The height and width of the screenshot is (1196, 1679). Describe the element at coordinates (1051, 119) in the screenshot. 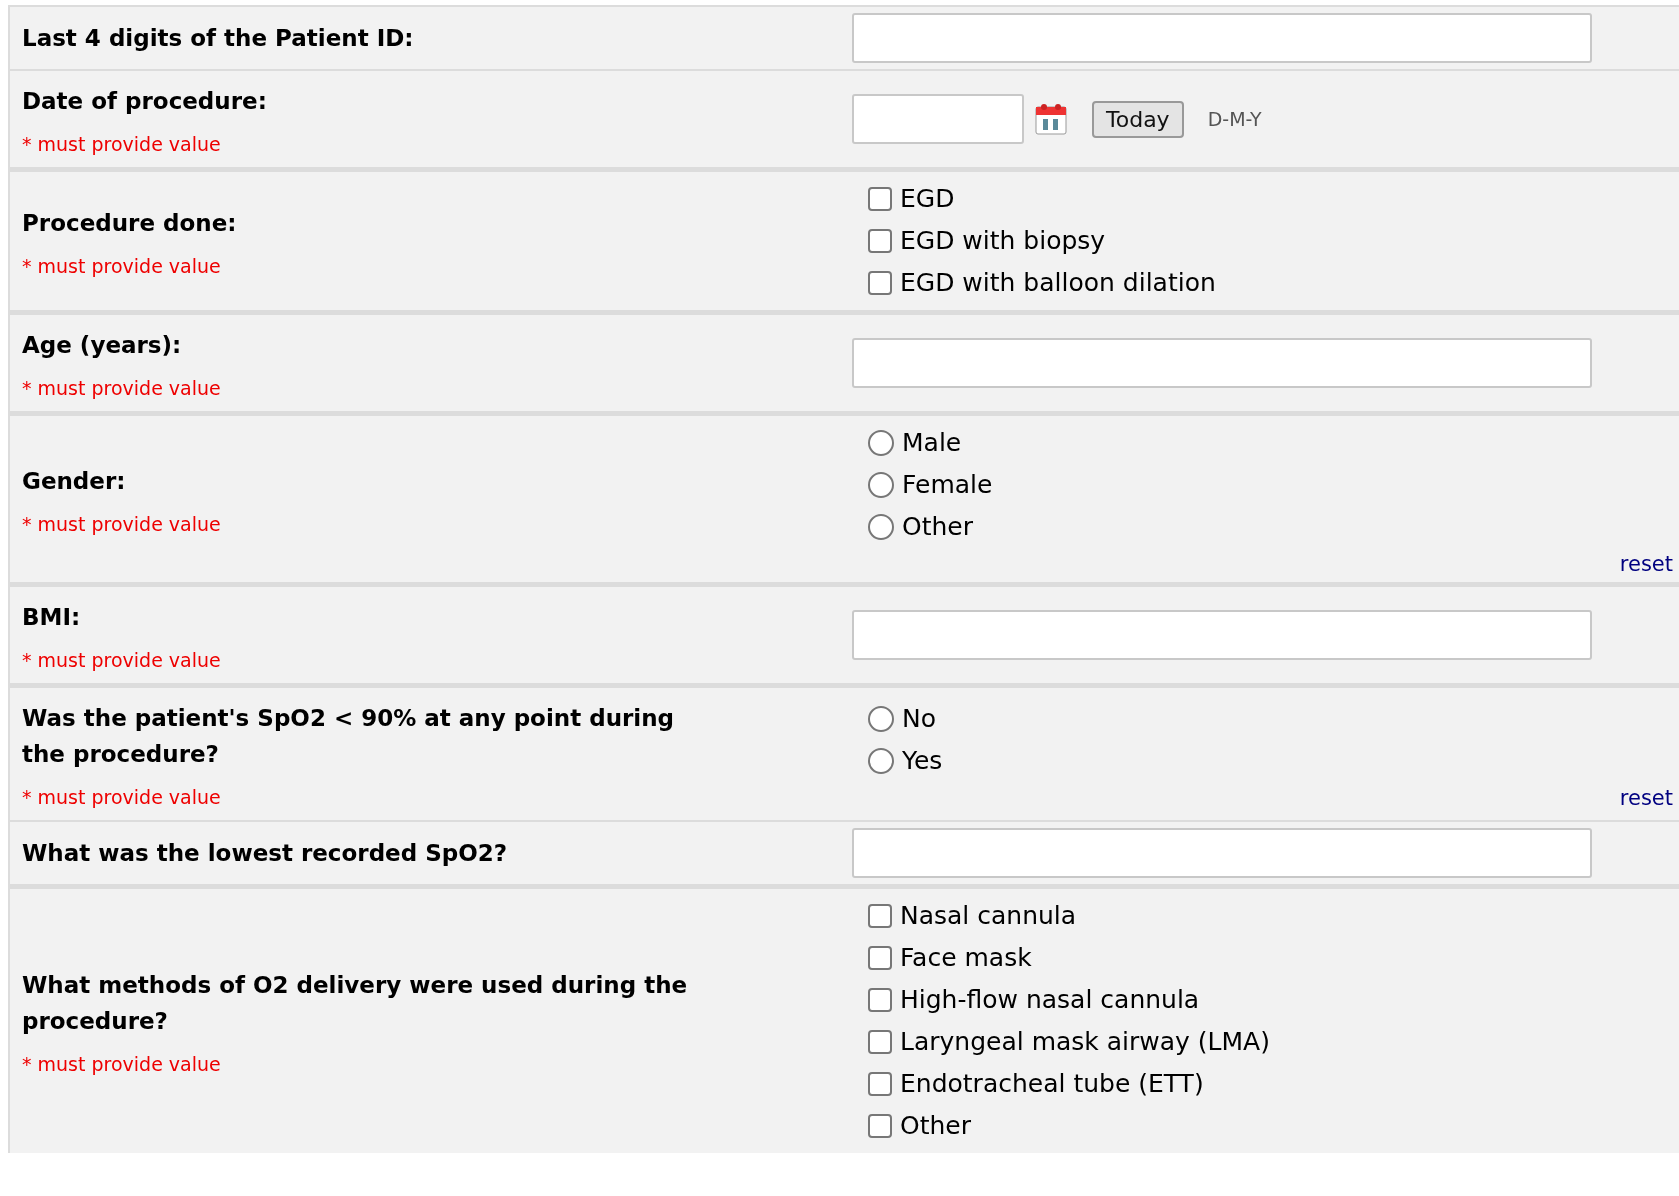

I see `calendar-icon` at that location.